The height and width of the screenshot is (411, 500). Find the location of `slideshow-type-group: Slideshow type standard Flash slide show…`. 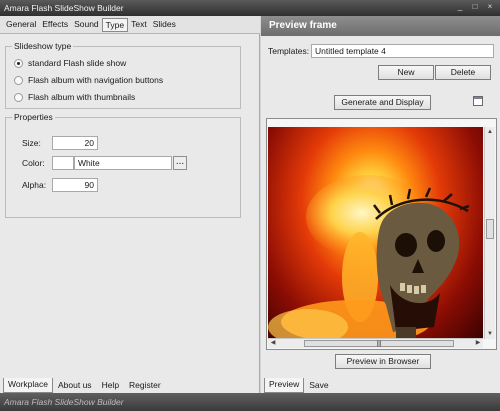

slideshow-type-group: Slideshow type standard Flash slide show… is located at coordinates (123, 75).